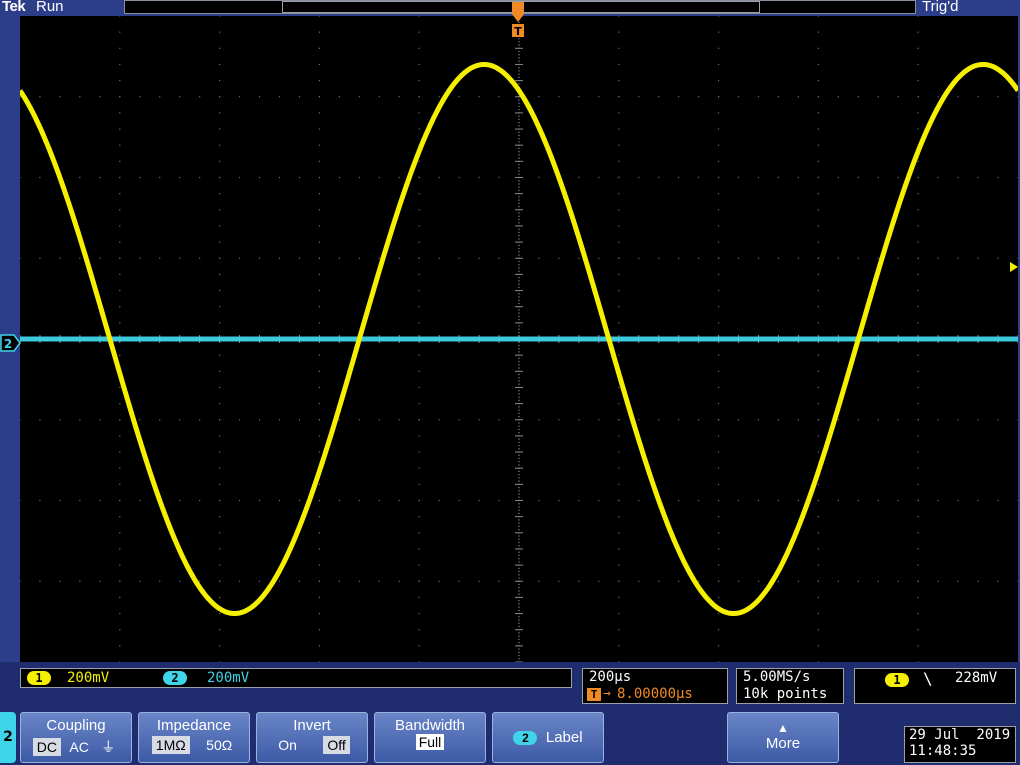 The width and height of the screenshot is (1020, 765). I want to click on bandwidth-button: Bandwidth Full, so click(430, 737).